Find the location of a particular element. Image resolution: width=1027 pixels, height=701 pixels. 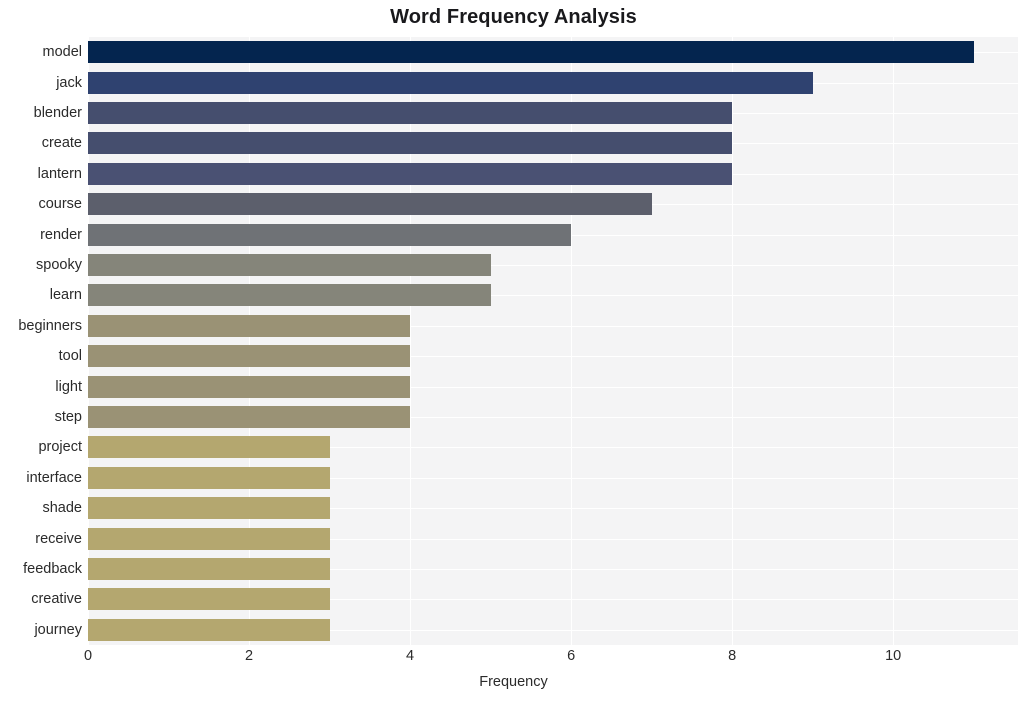

y-tick-label: creative is located at coordinates (56, 599).